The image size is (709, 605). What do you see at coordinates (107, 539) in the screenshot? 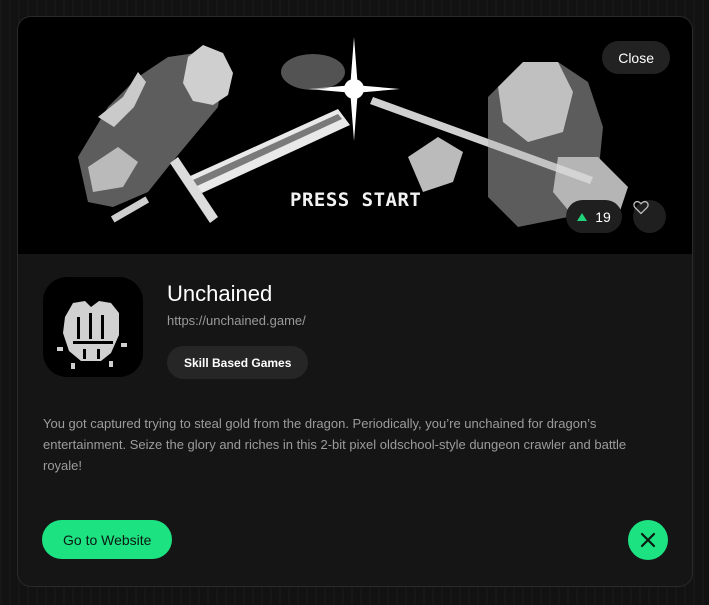
I see `go-to-website-button: Go to Website` at bounding box center [107, 539].